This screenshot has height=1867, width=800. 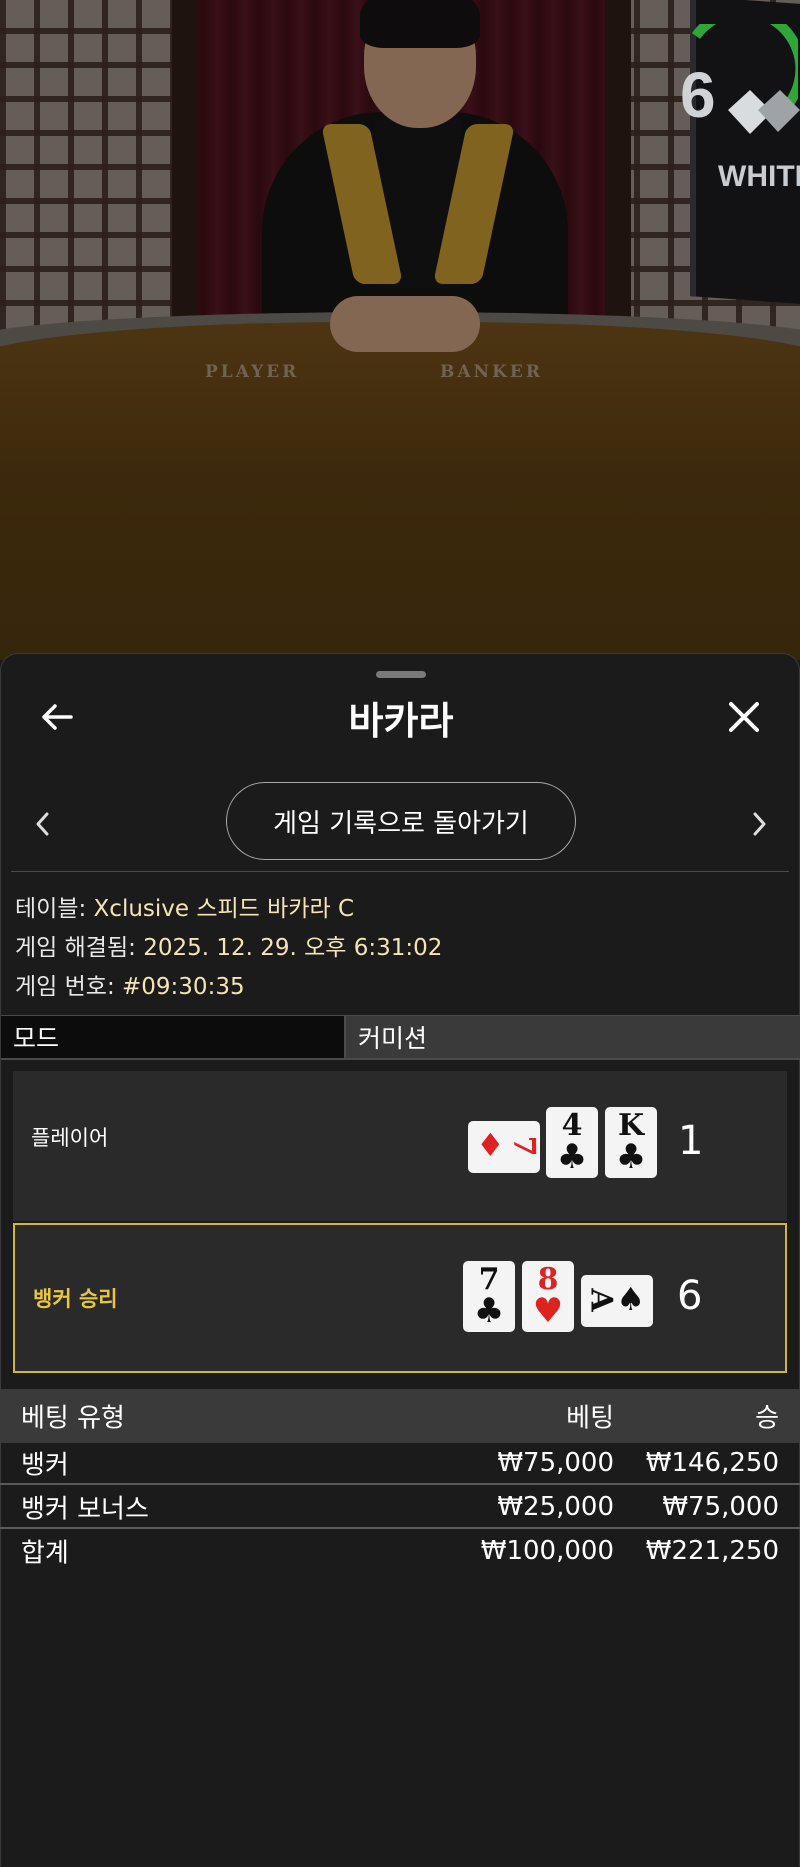 I want to click on info-table: 테이블: Xclusive 스피드 바카라 C, so click(x=184, y=906).